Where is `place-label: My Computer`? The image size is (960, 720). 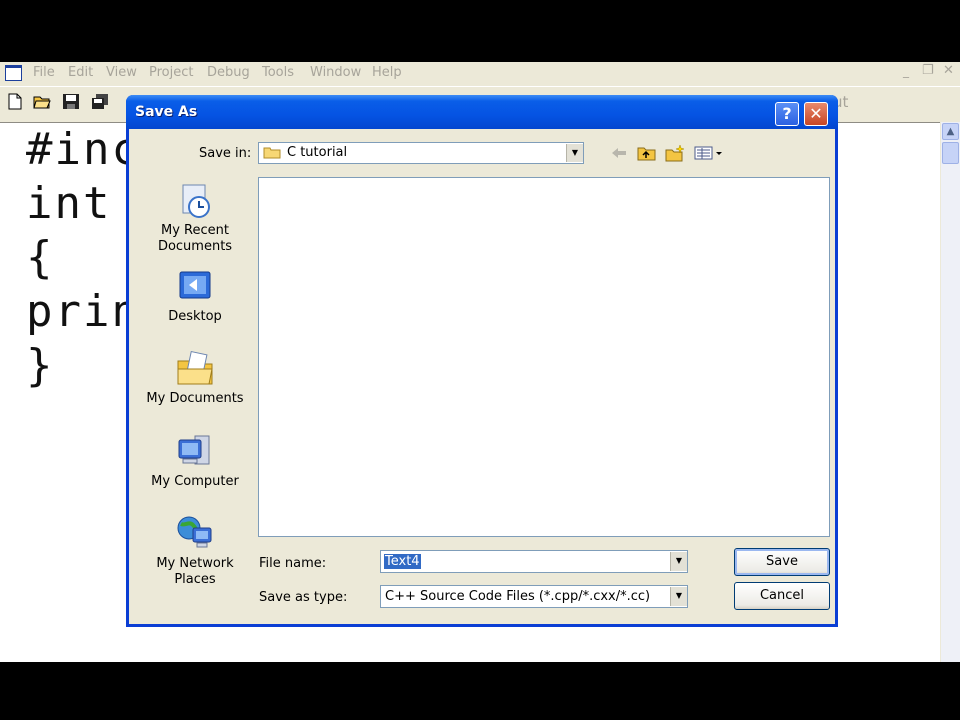
place-label: My Computer is located at coordinates (195, 481).